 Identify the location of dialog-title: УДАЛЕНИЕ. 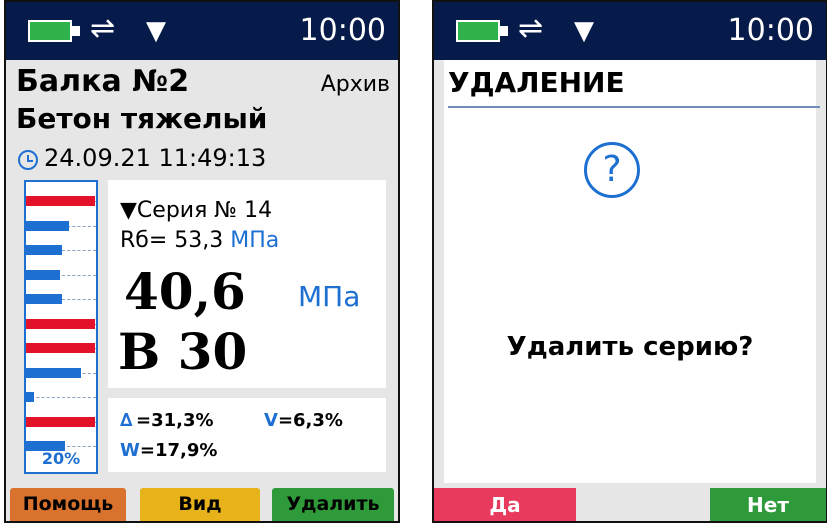
(536, 82).